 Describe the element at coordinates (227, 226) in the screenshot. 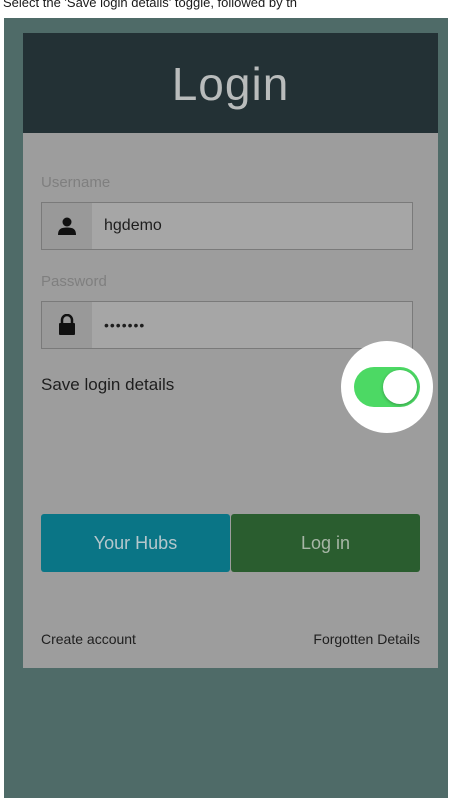

I see `username-field: hgdemo` at that location.